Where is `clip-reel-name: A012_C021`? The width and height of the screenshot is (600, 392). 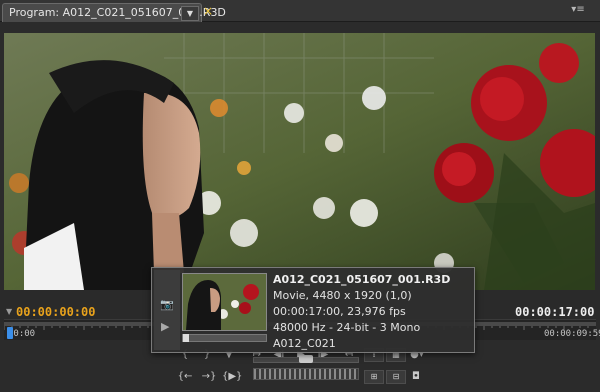
clip-reel-name: A012_C021 is located at coordinates (304, 343).